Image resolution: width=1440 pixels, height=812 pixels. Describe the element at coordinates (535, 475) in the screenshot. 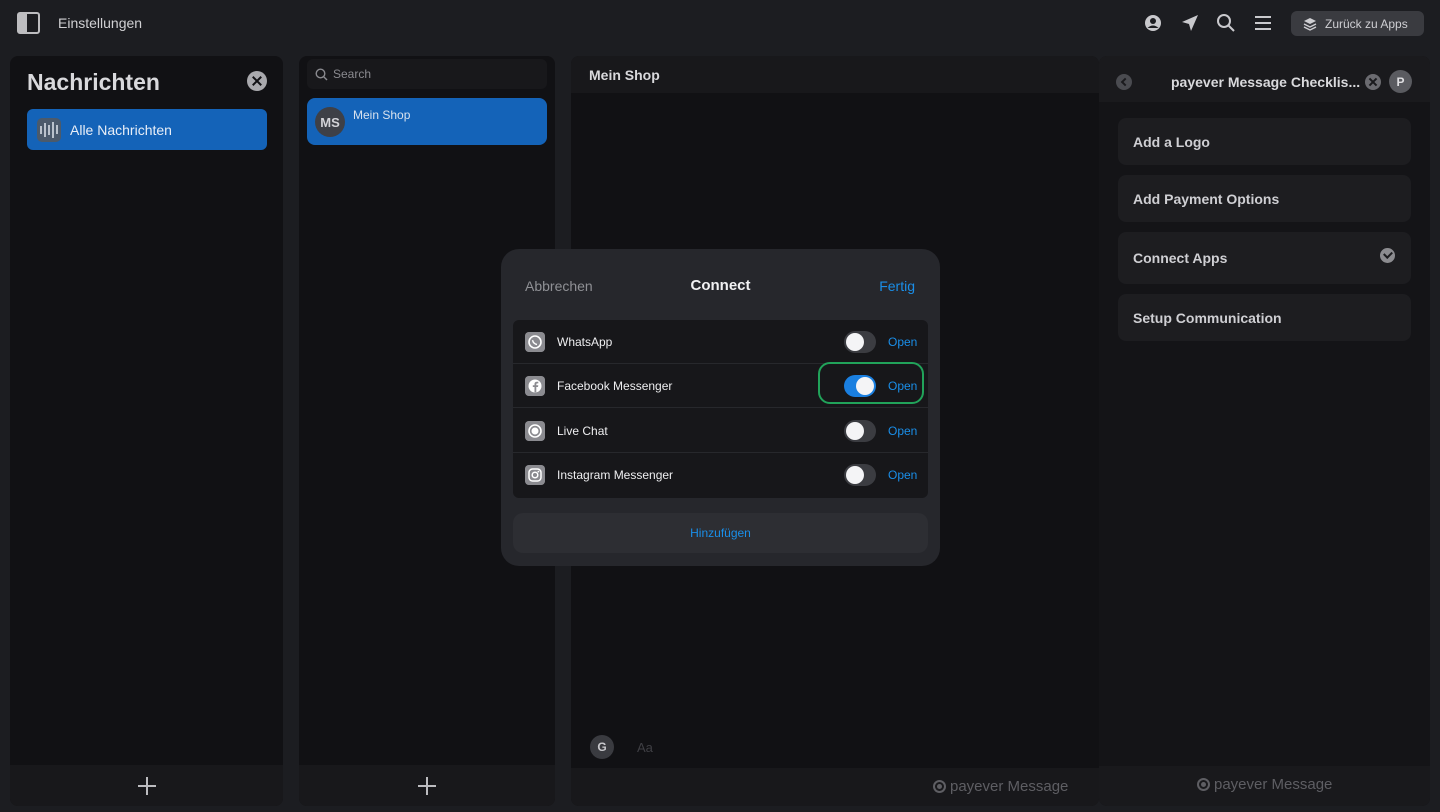

I see `instagram-icon` at that location.